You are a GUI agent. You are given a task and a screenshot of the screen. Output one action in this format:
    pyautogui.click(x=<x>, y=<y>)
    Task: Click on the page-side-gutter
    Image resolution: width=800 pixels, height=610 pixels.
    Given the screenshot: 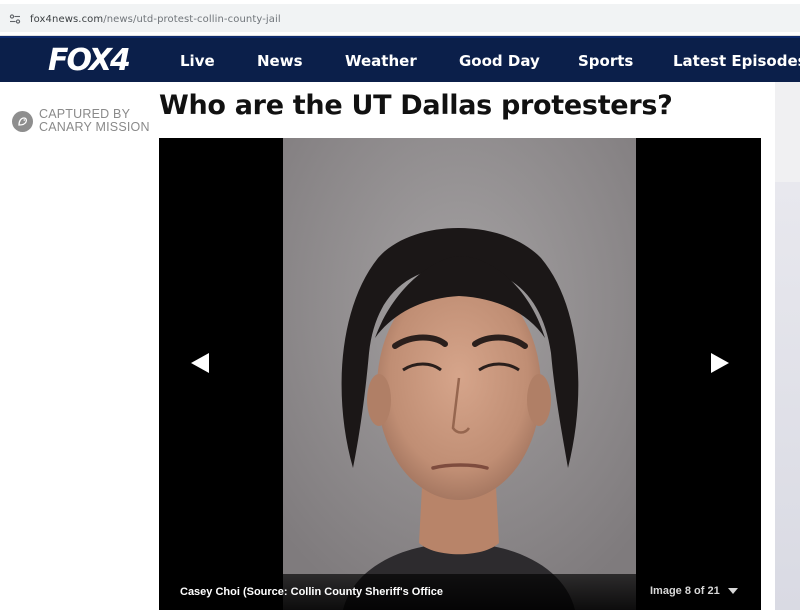 What is the action you would take?
    pyautogui.click(x=787, y=346)
    